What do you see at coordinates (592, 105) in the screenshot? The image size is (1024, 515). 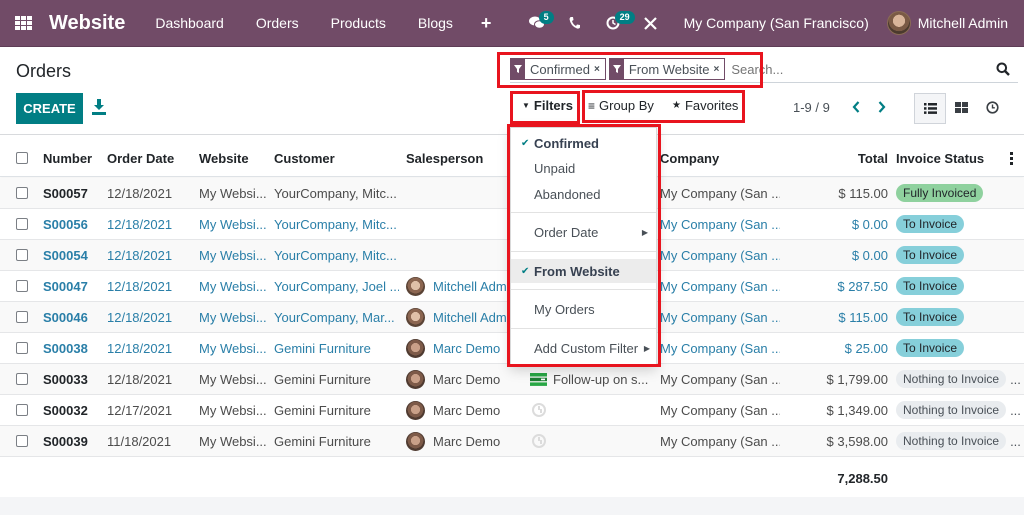 I see `bars-icon: ≡` at bounding box center [592, 105].